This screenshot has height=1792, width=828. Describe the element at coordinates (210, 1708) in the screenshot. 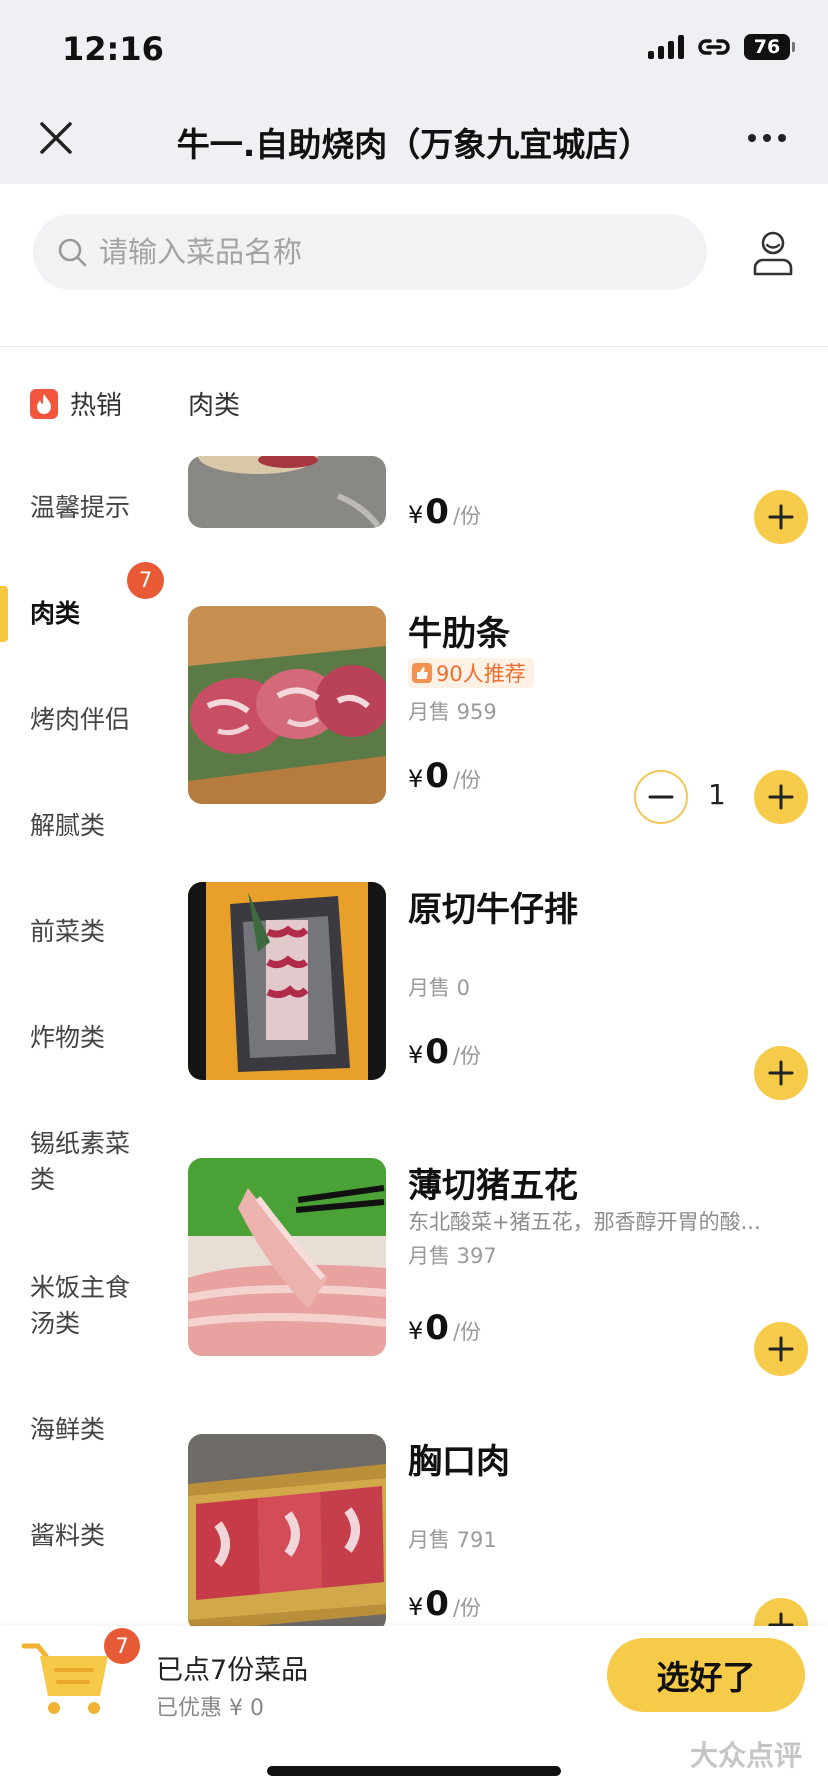

I see `cart-discount: 已优惠 ¥ 0` at that location.